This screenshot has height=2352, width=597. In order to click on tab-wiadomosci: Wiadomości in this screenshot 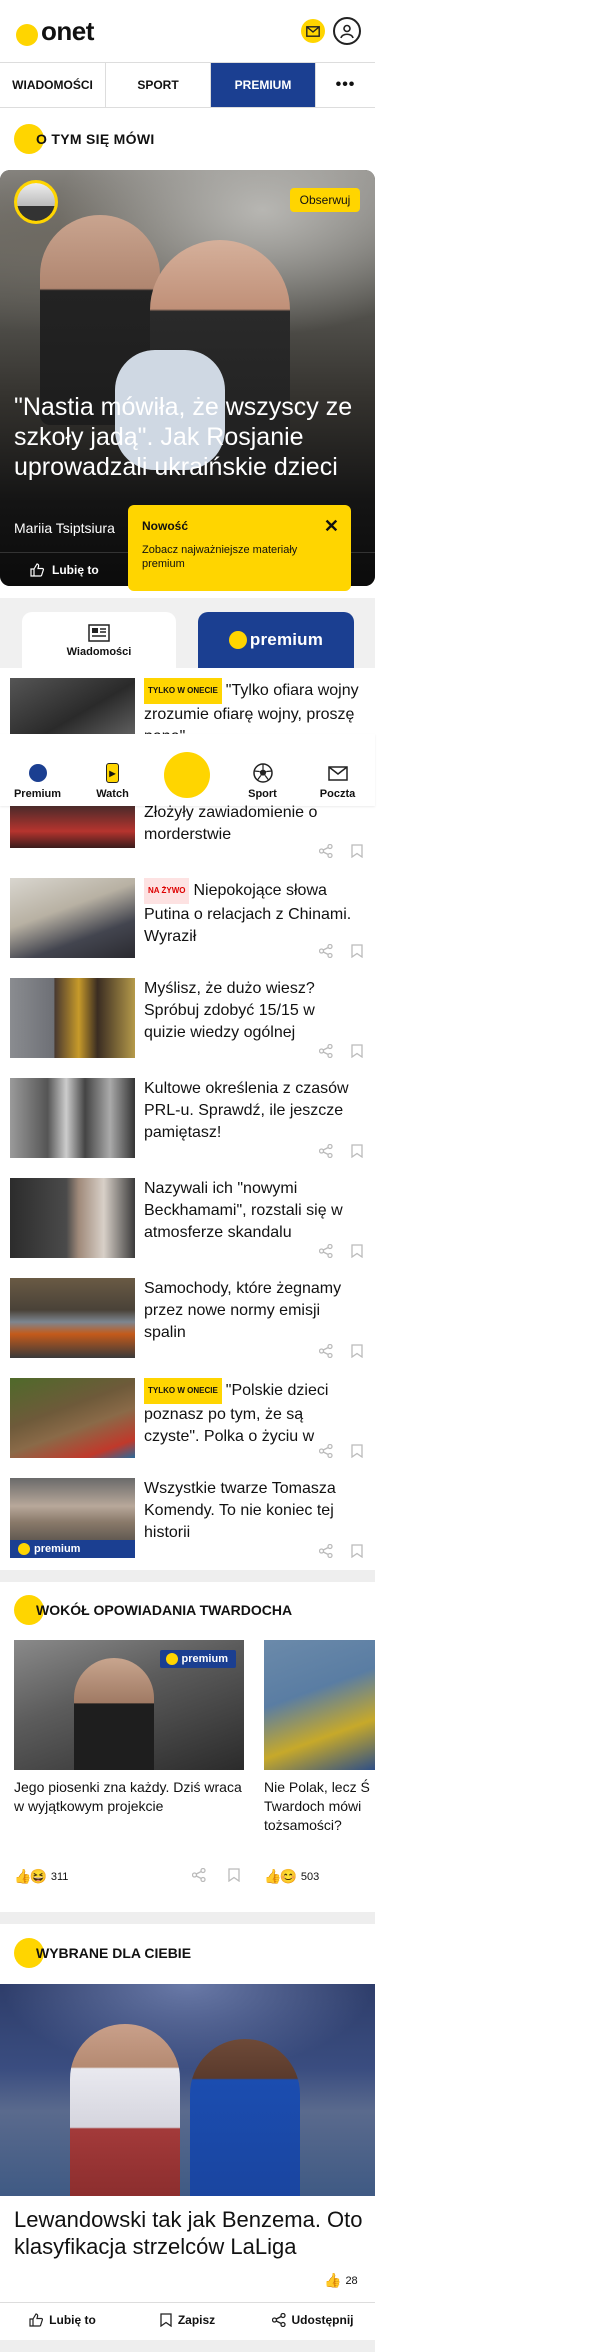, I will do `click(99, 641)`.